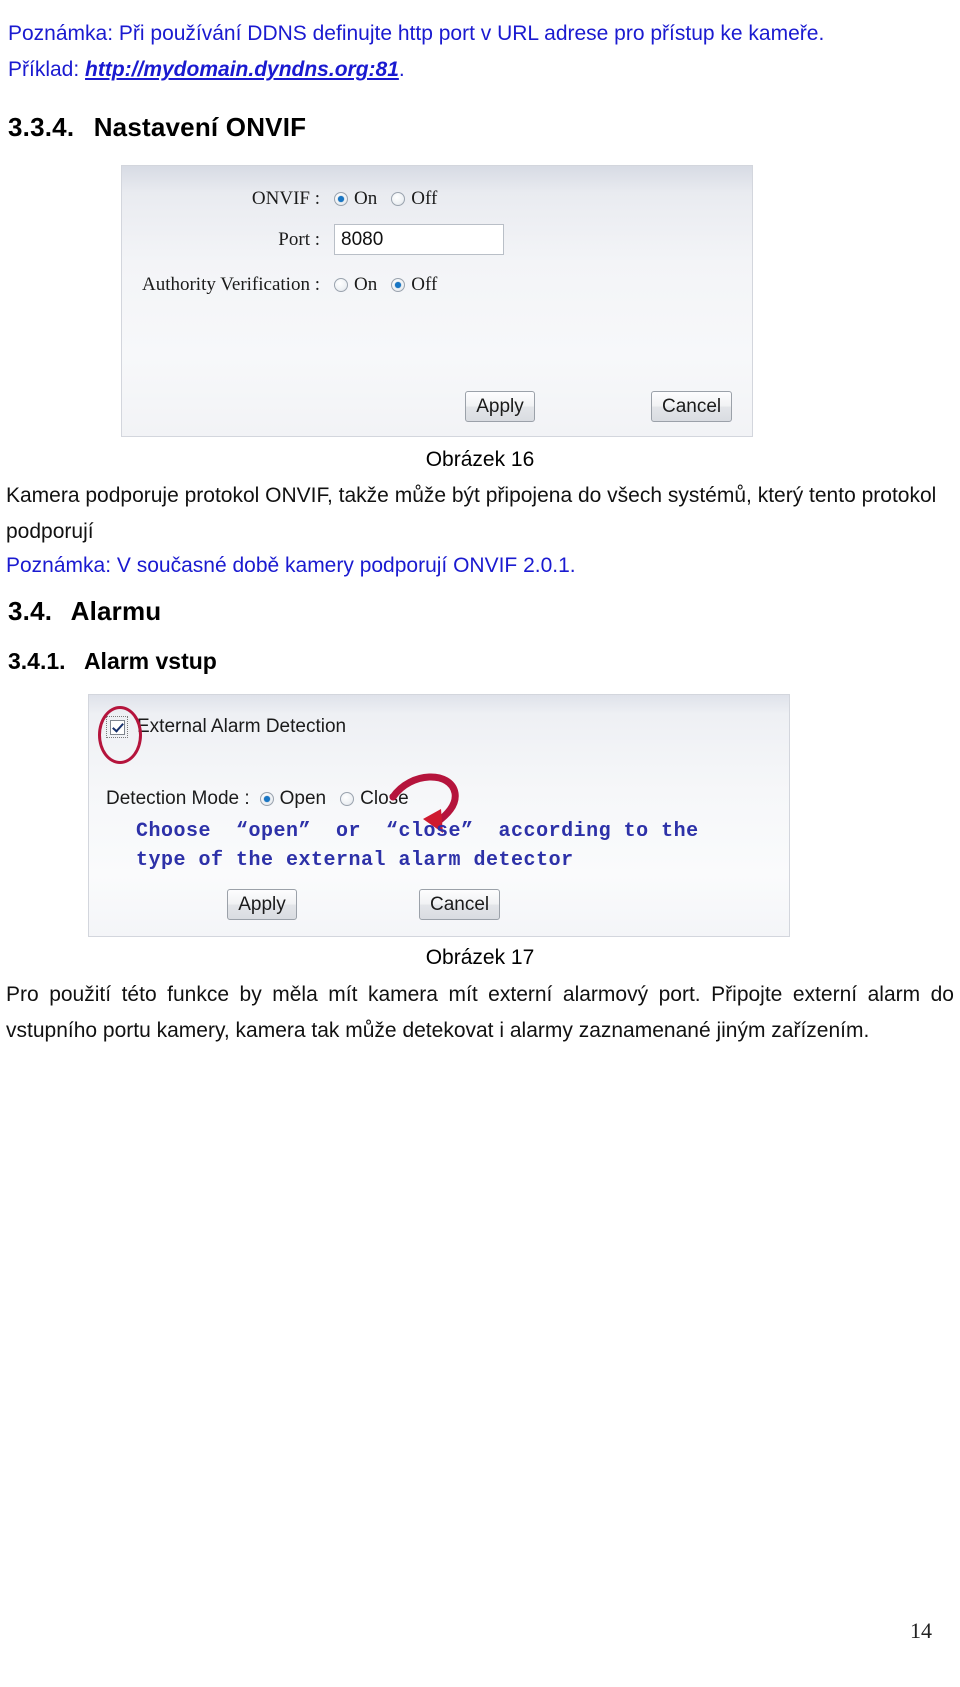 Image resolution: width=960 pixels, height=1687 pixels. Describe the element at coordinates (178, 798) in the screenshot. I see `detection-mode-label: Detection Mode :` at that location.